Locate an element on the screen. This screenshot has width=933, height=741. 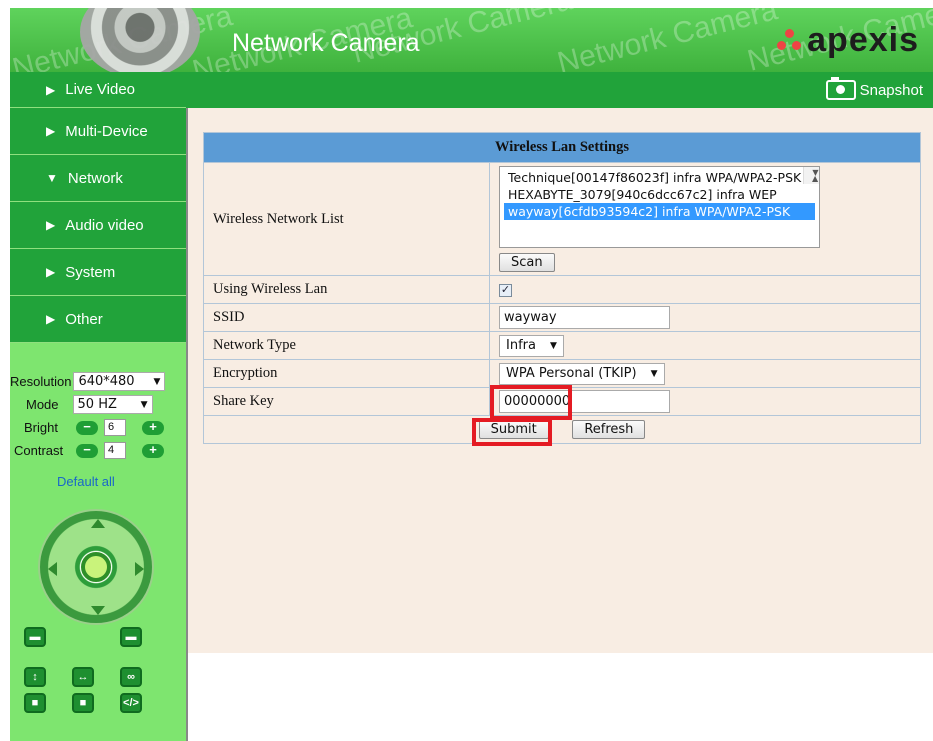
arrow-up-icon is located at coordinates (98, 523).